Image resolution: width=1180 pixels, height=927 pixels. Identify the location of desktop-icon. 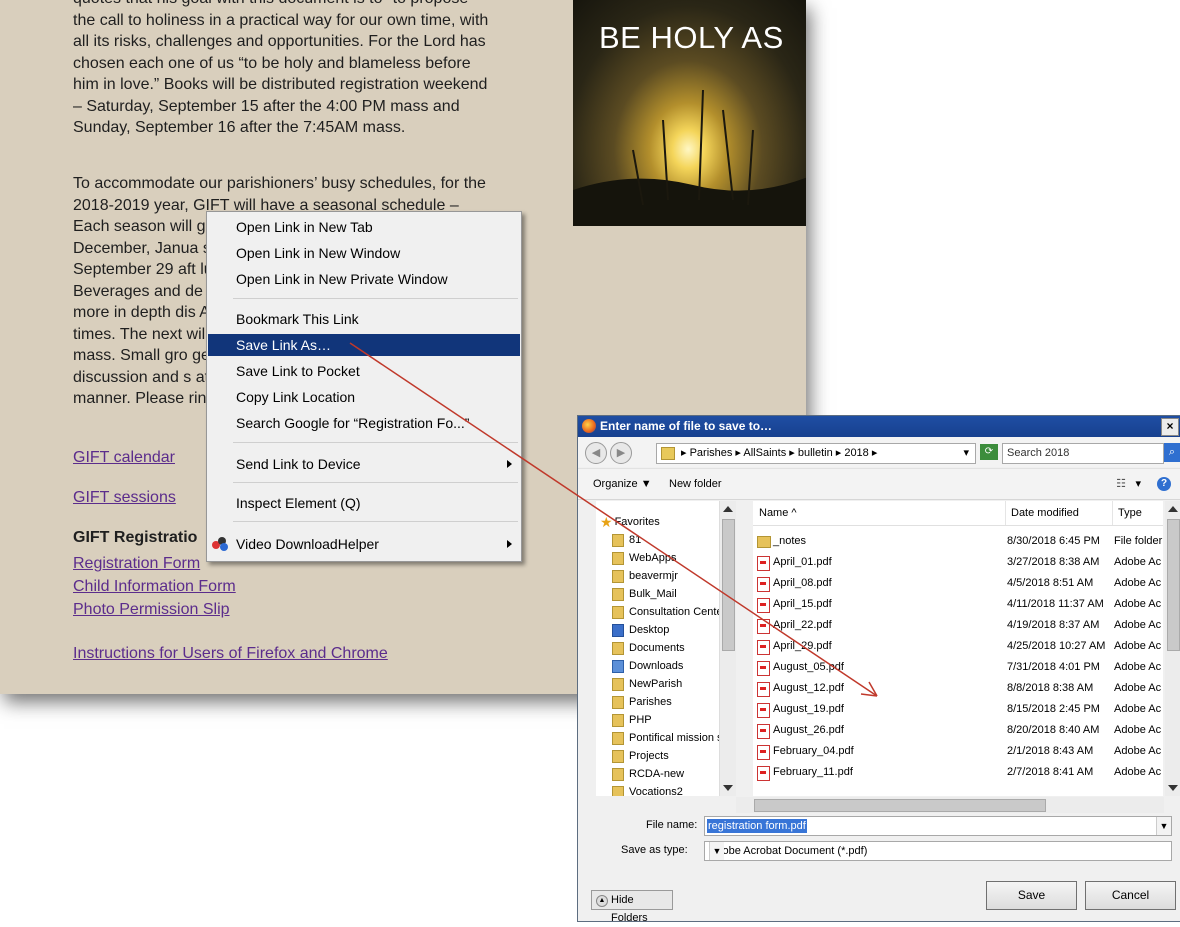
(618, 630).